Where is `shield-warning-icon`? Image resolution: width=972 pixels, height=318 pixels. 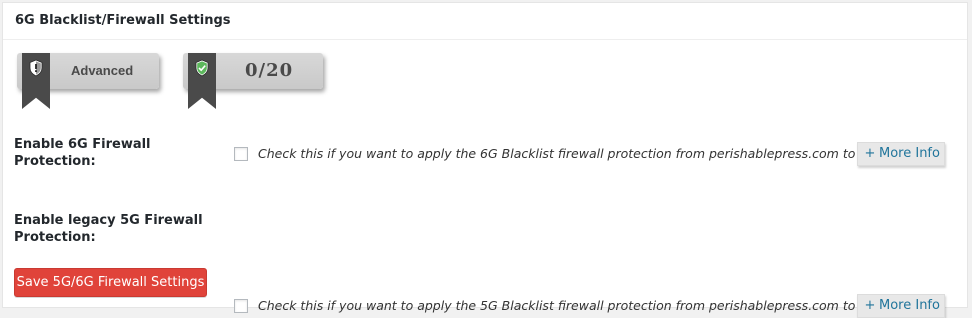
shield-warning-icon is located at coordinates (36, 68).